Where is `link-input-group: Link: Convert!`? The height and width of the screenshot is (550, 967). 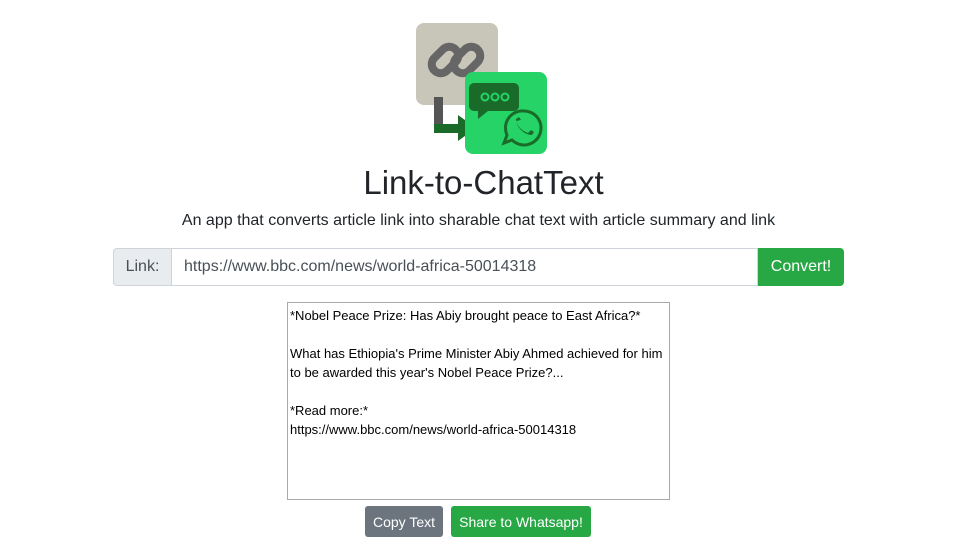
link-input-group: Link: Convert! is located at coordinates (478, 267).